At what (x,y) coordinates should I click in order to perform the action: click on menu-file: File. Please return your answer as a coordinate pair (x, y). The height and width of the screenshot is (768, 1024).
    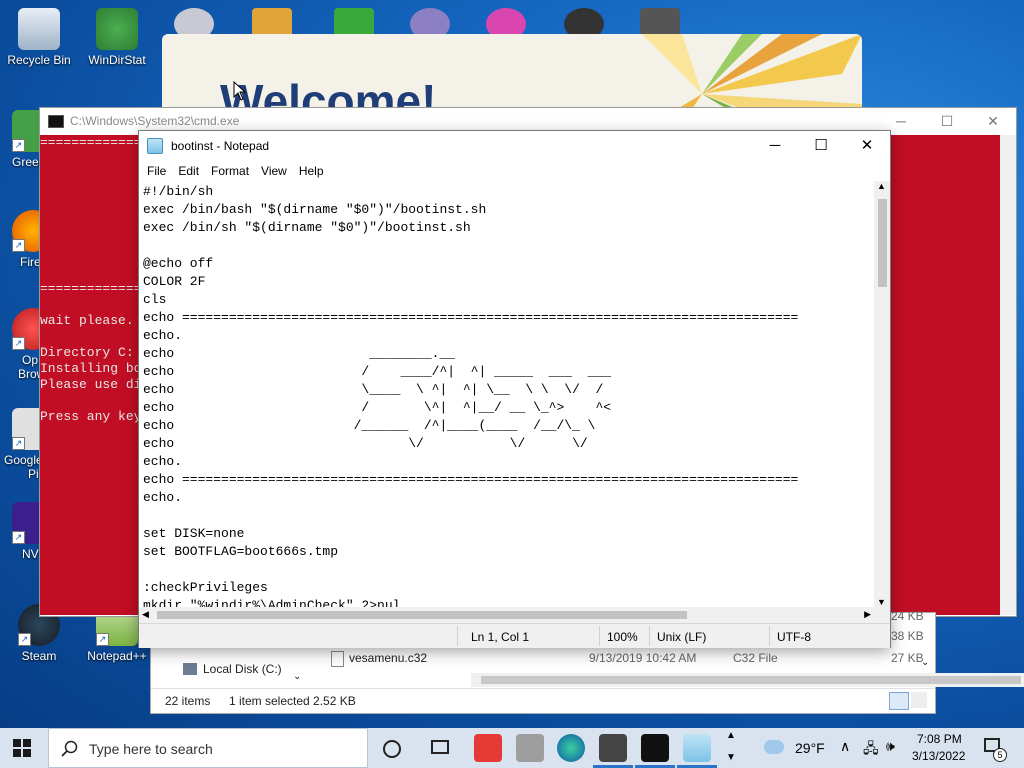
    Looking at the image, I should click on (156, 171).